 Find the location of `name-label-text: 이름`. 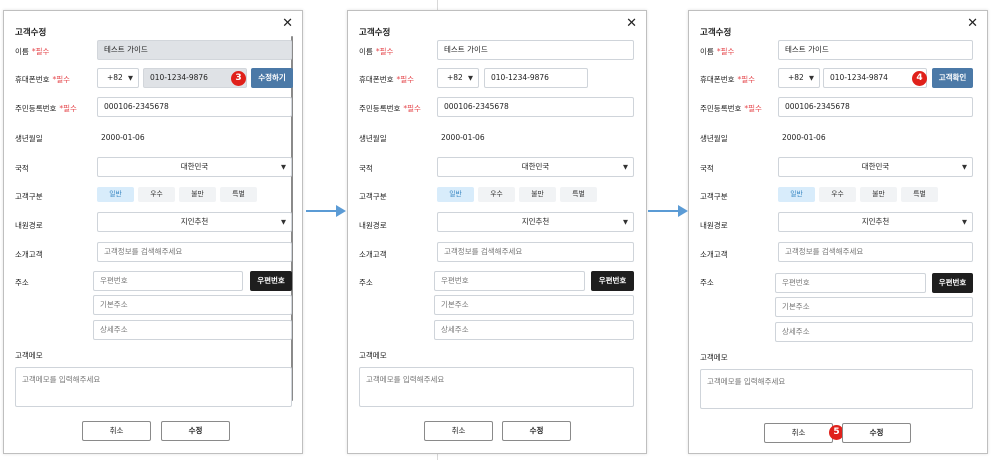

name-label-text: 이름 is located at coordinates (707, 51).